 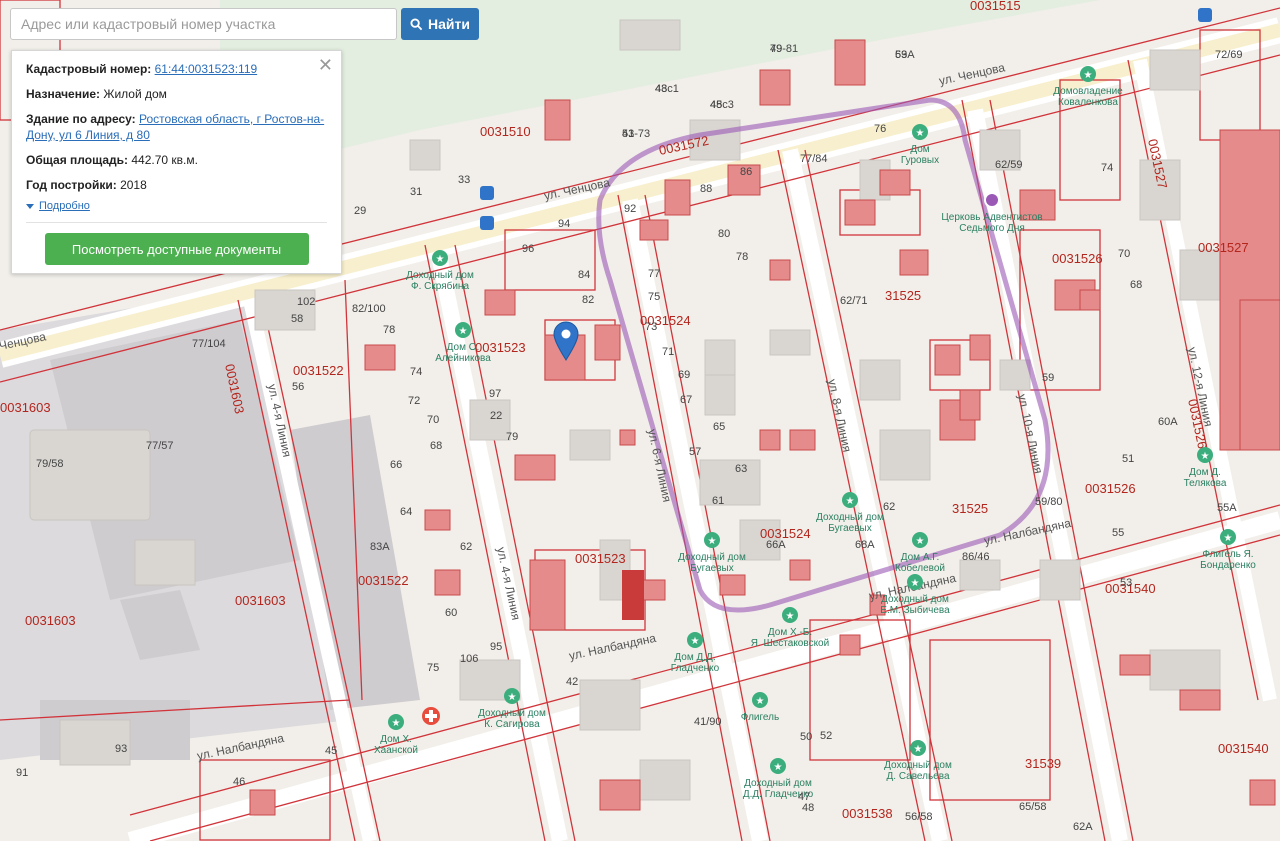 I want to click on house-number-label: 62/59, so click(x=1009, y=165).